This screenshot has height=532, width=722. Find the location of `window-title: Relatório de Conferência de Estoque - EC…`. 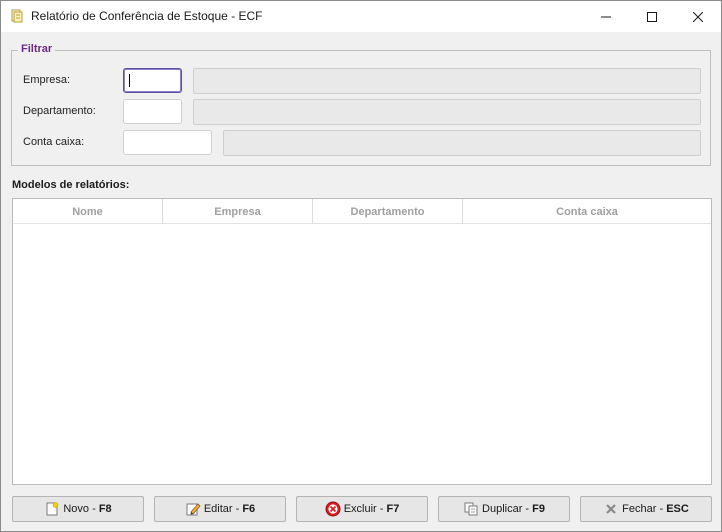

window-title: Relatório de Conferência de Estoque - EC… is located at coordinates (147, 16).